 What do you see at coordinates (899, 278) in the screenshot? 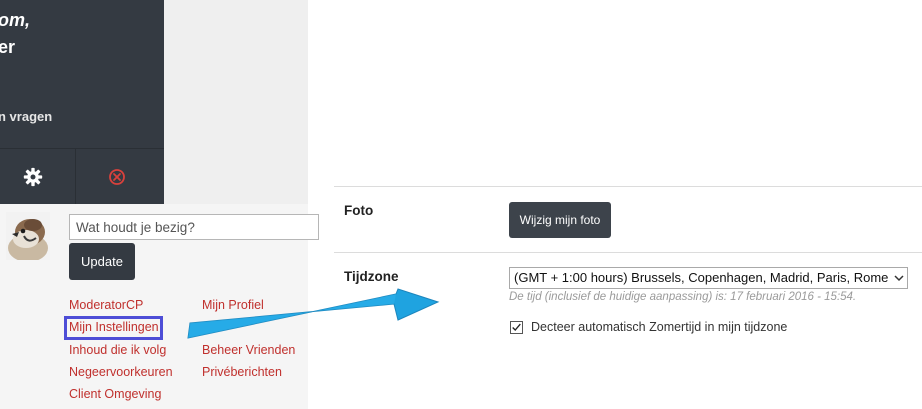
I see `chevron-down-icon` at bounding box center [899, 278].